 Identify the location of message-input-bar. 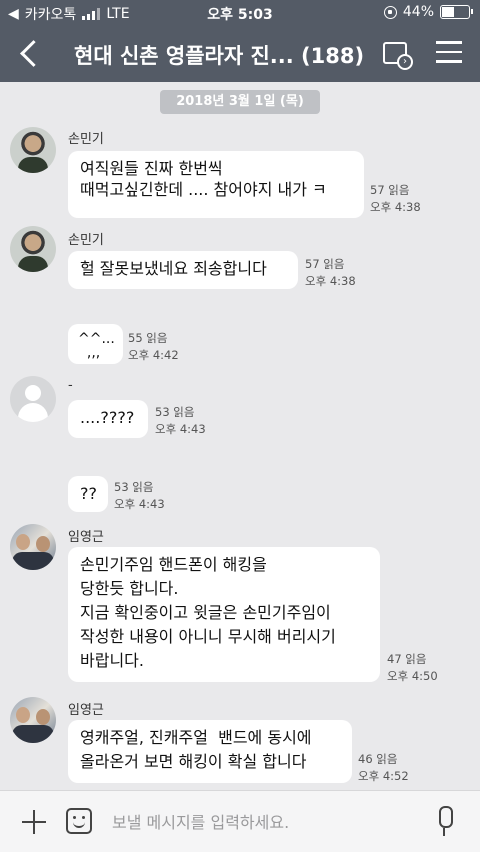
(240, 821).